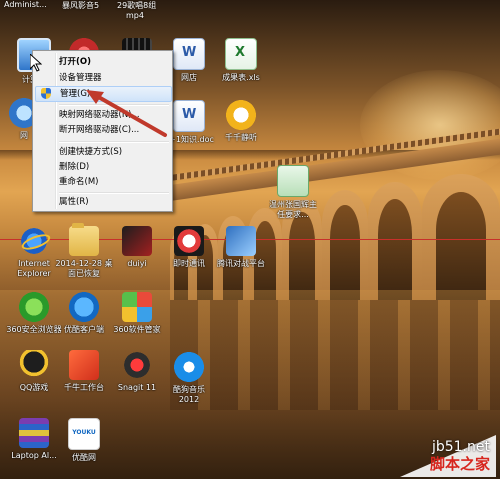 Image resolution: width=500 pixels, height=479 pixels. What do you see at coordinates (241, 115) in the screenshot?
I see `chat-icon` at bounding box center [241, 115].